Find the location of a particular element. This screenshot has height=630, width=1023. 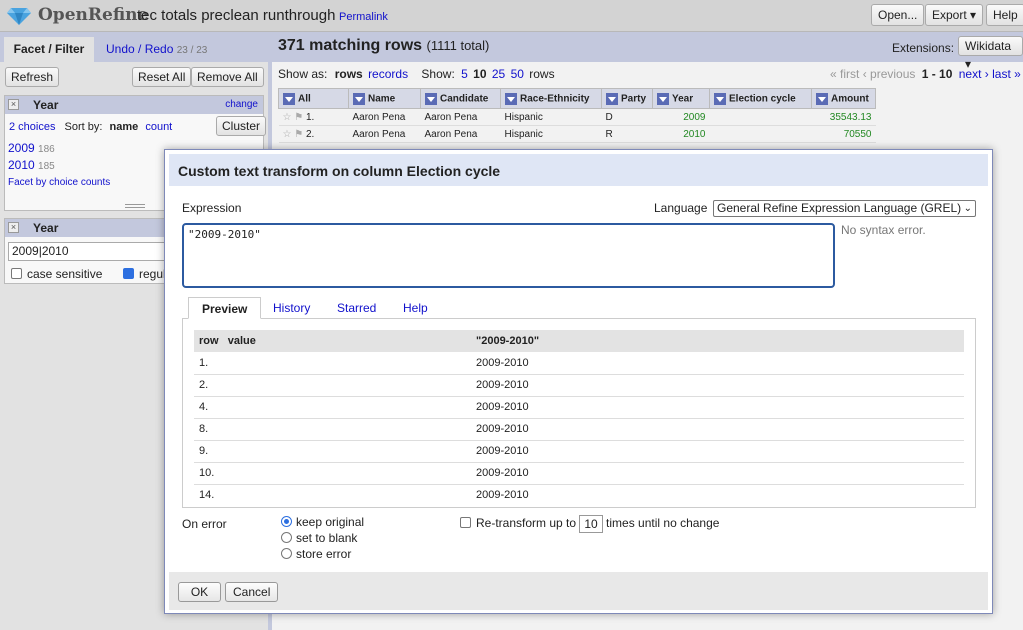

retransform-count-input: 10 is located at coordinates (591, 524).